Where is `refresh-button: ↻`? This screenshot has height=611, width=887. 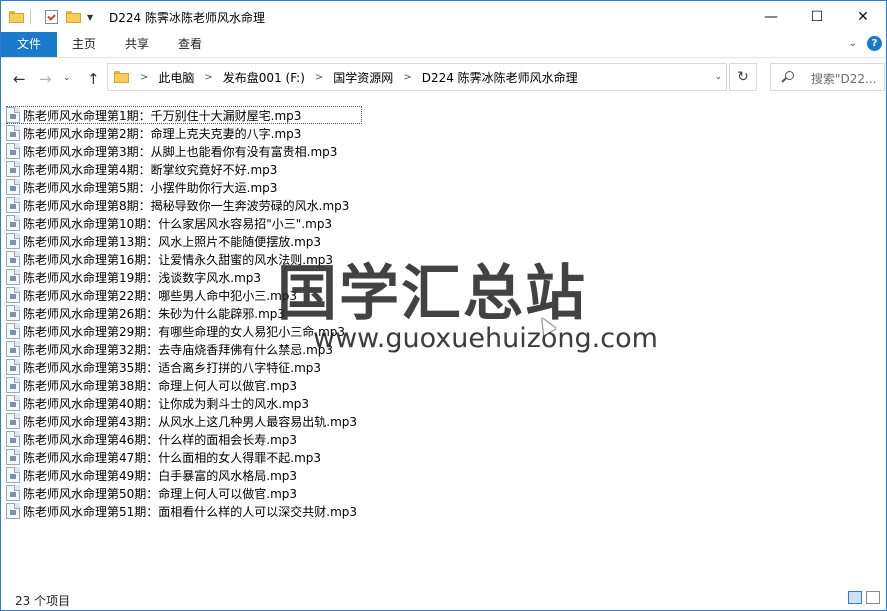
refresh-button: ↻ is located at coordinates (743, 77).